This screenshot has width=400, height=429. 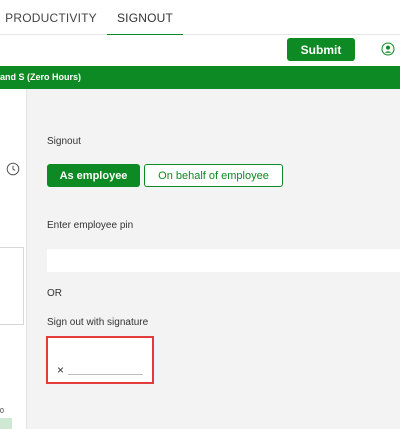 What do you see at coordinates (321, 49) in the screenshot?
I see `submit-button: Submit` at bounding box center [321, 49].